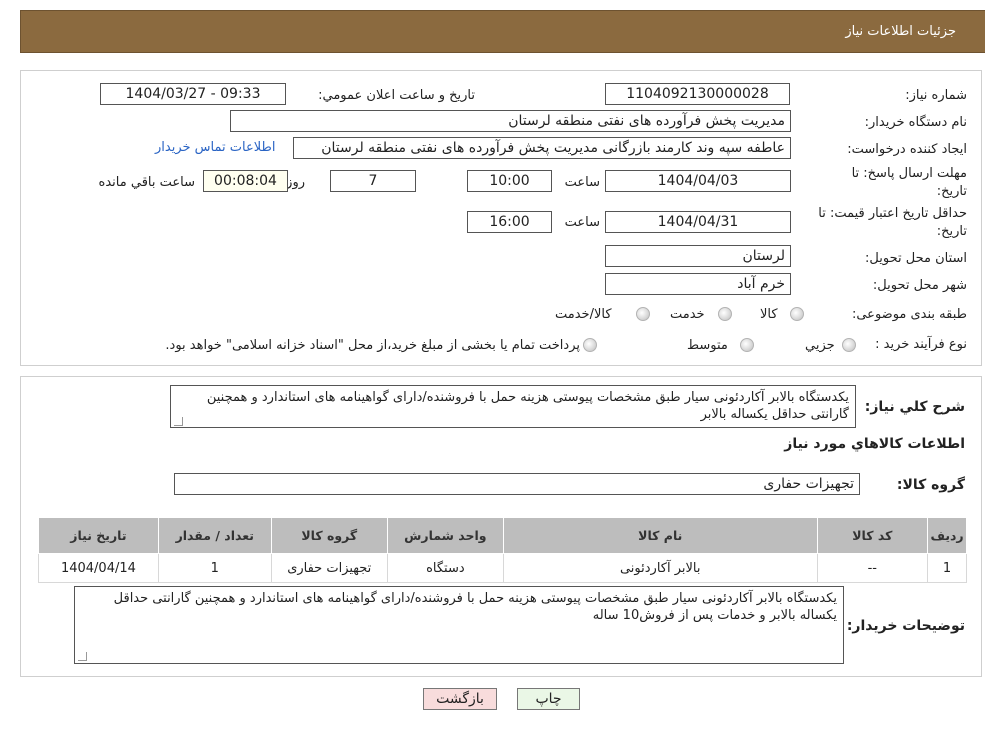 This screenshot has height=733, width=985. What do you see at coordinates (98, 535) in the screenshot?
I see `col-header-date: تاريخ نياز` at bounding box center [98, 535].